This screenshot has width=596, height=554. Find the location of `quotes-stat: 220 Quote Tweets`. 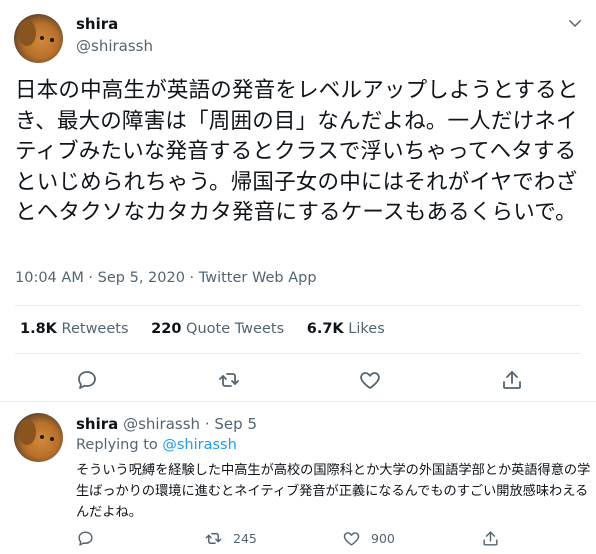

quotes-stat: 220 Quote Tweets is located at coordinates (217, 329).